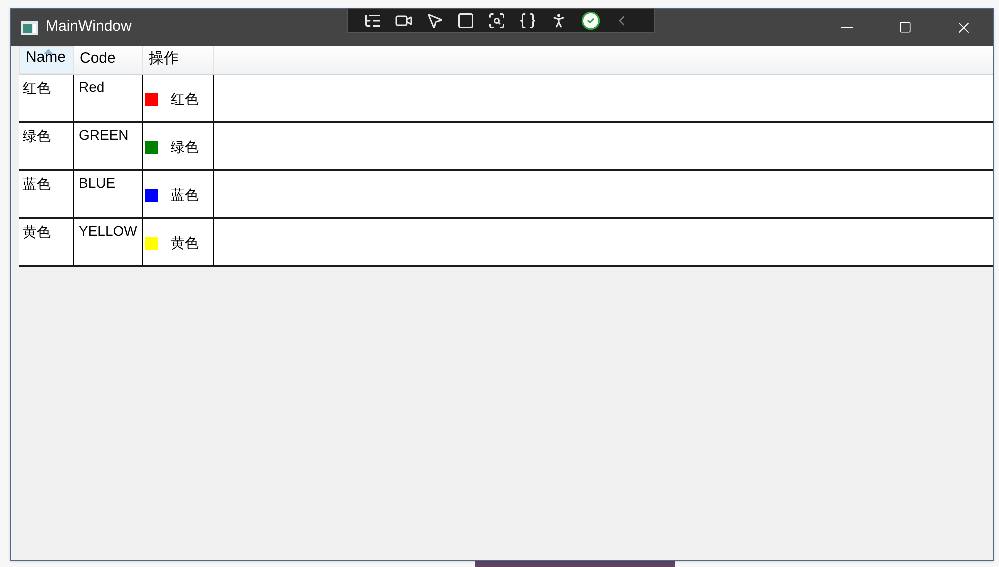  What do you see at coordinates (46, 60) in the screenshot?
I see `column-header: Name` at bounding box center [46, 60].